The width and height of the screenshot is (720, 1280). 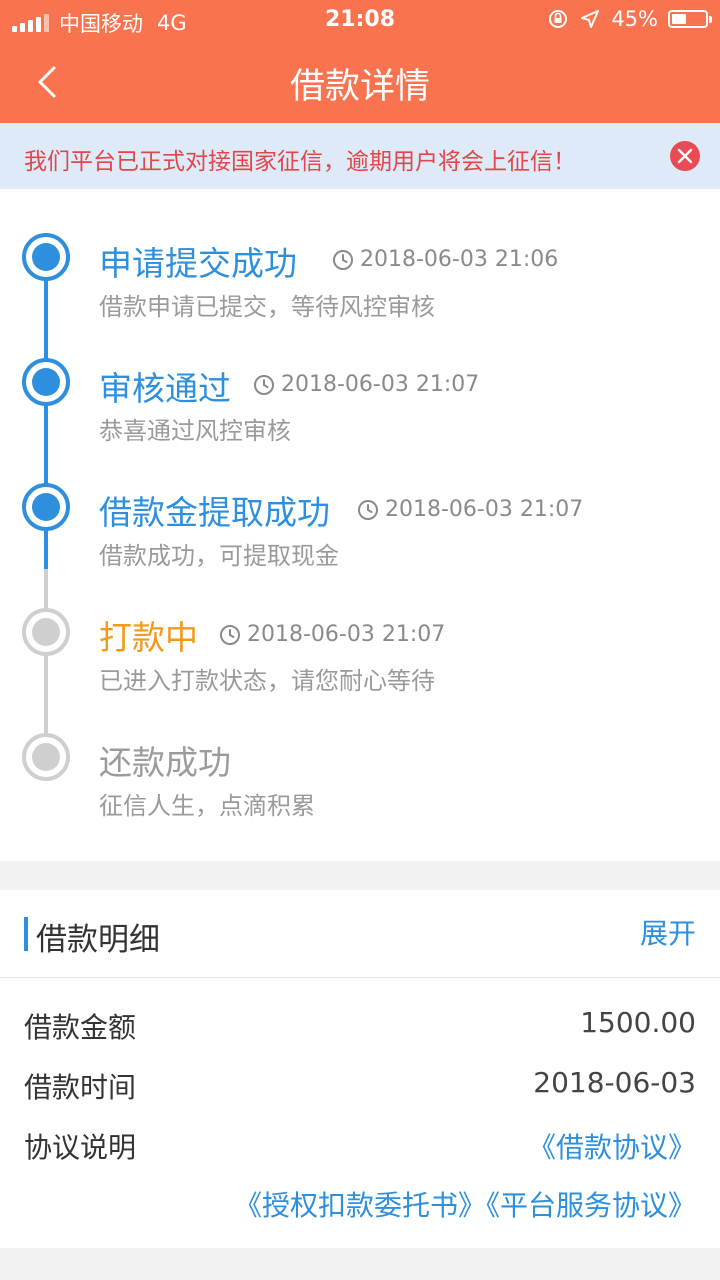 I want to click on step-title: 申请提交成功, so click(x=198, y=263).